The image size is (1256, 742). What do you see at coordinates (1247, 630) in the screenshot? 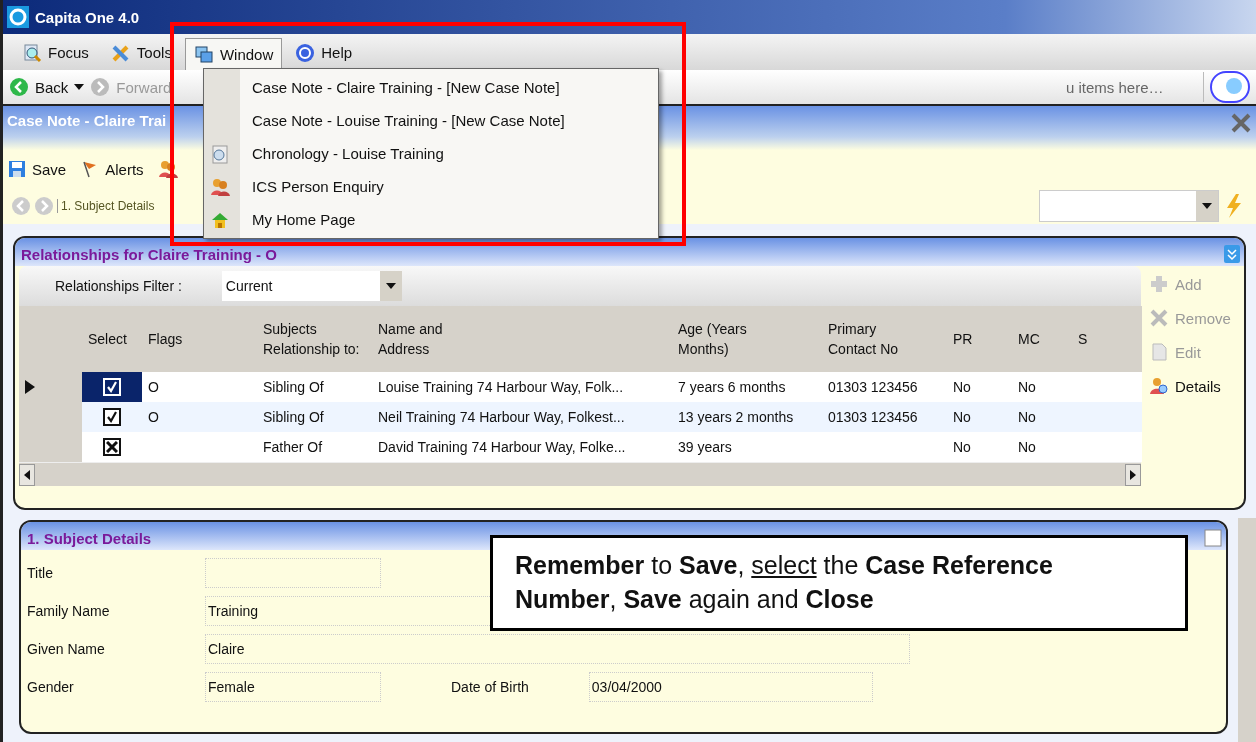
I see `scrollbar` at bounding box center [1247, 630].